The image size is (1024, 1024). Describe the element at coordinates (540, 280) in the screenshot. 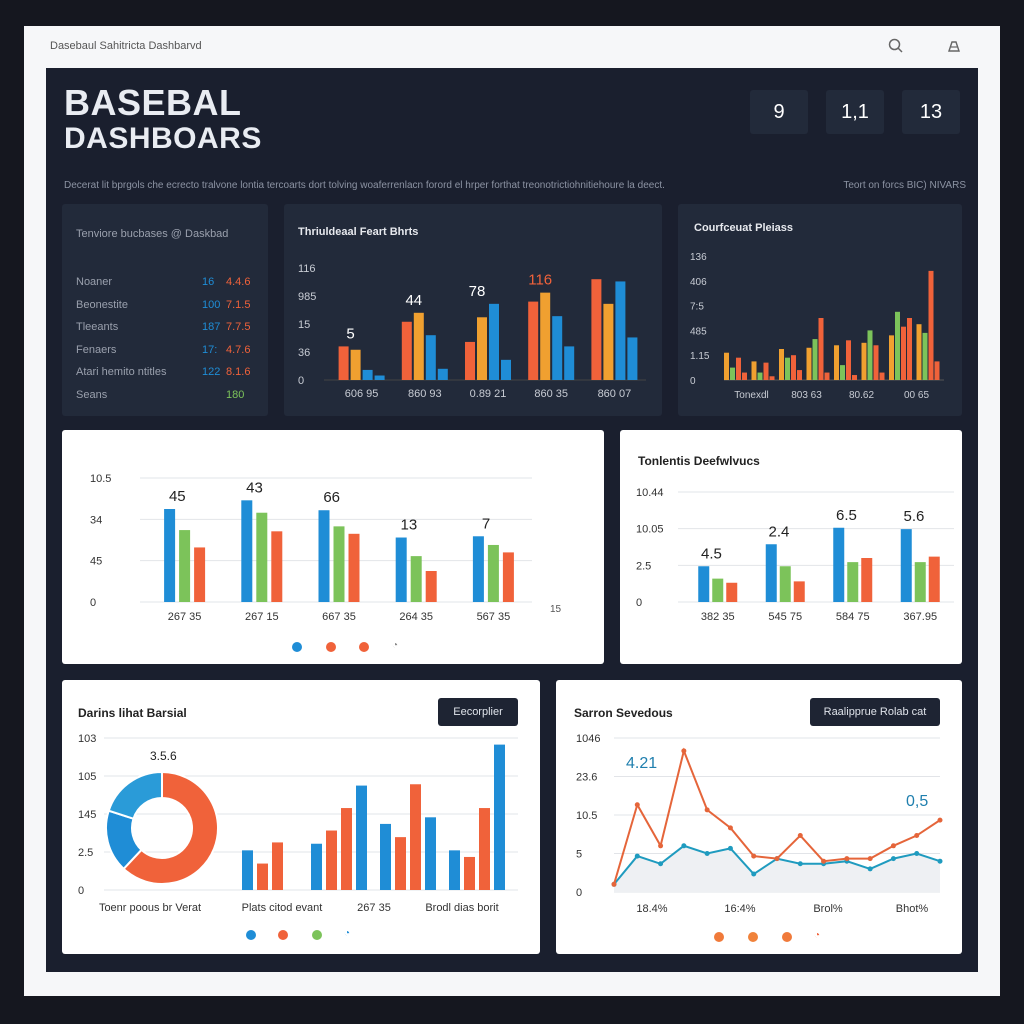

I see `data-label: 116` at that location.